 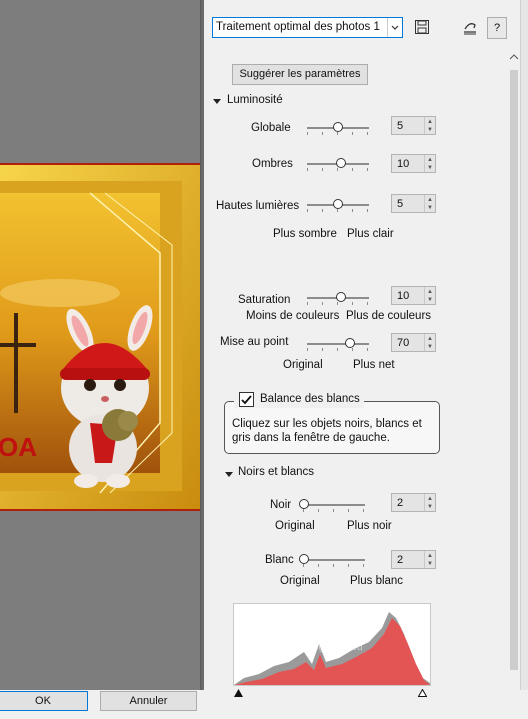 What do you see at coordinates (374, 365) in the screenshot?
I see `focus-caption-right: Plus net` at bounding box center [374, 365].